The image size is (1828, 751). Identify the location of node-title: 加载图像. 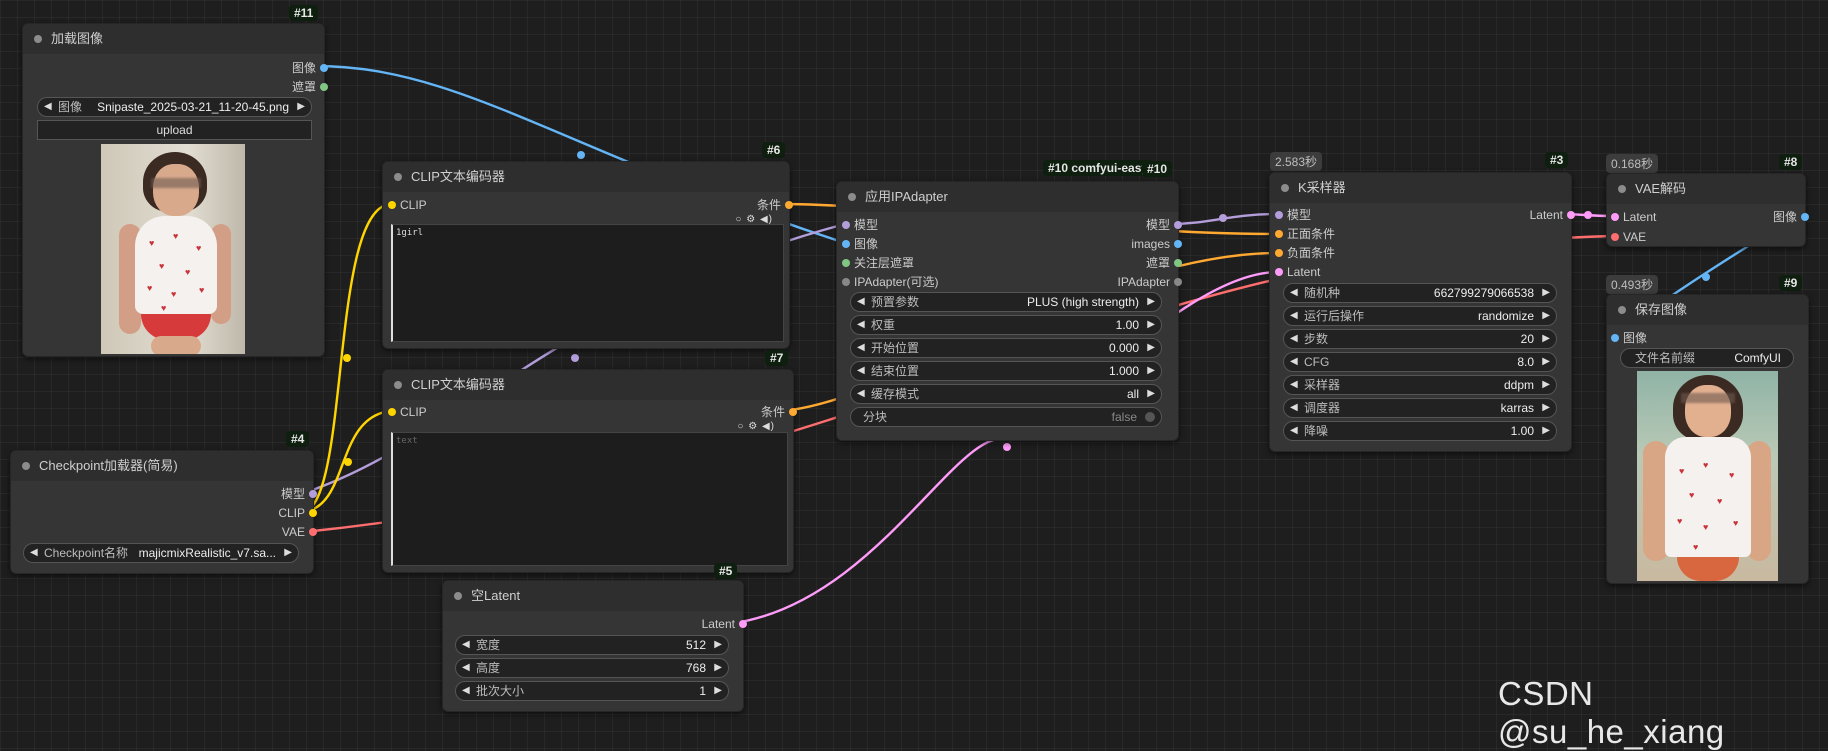
(173, 39).